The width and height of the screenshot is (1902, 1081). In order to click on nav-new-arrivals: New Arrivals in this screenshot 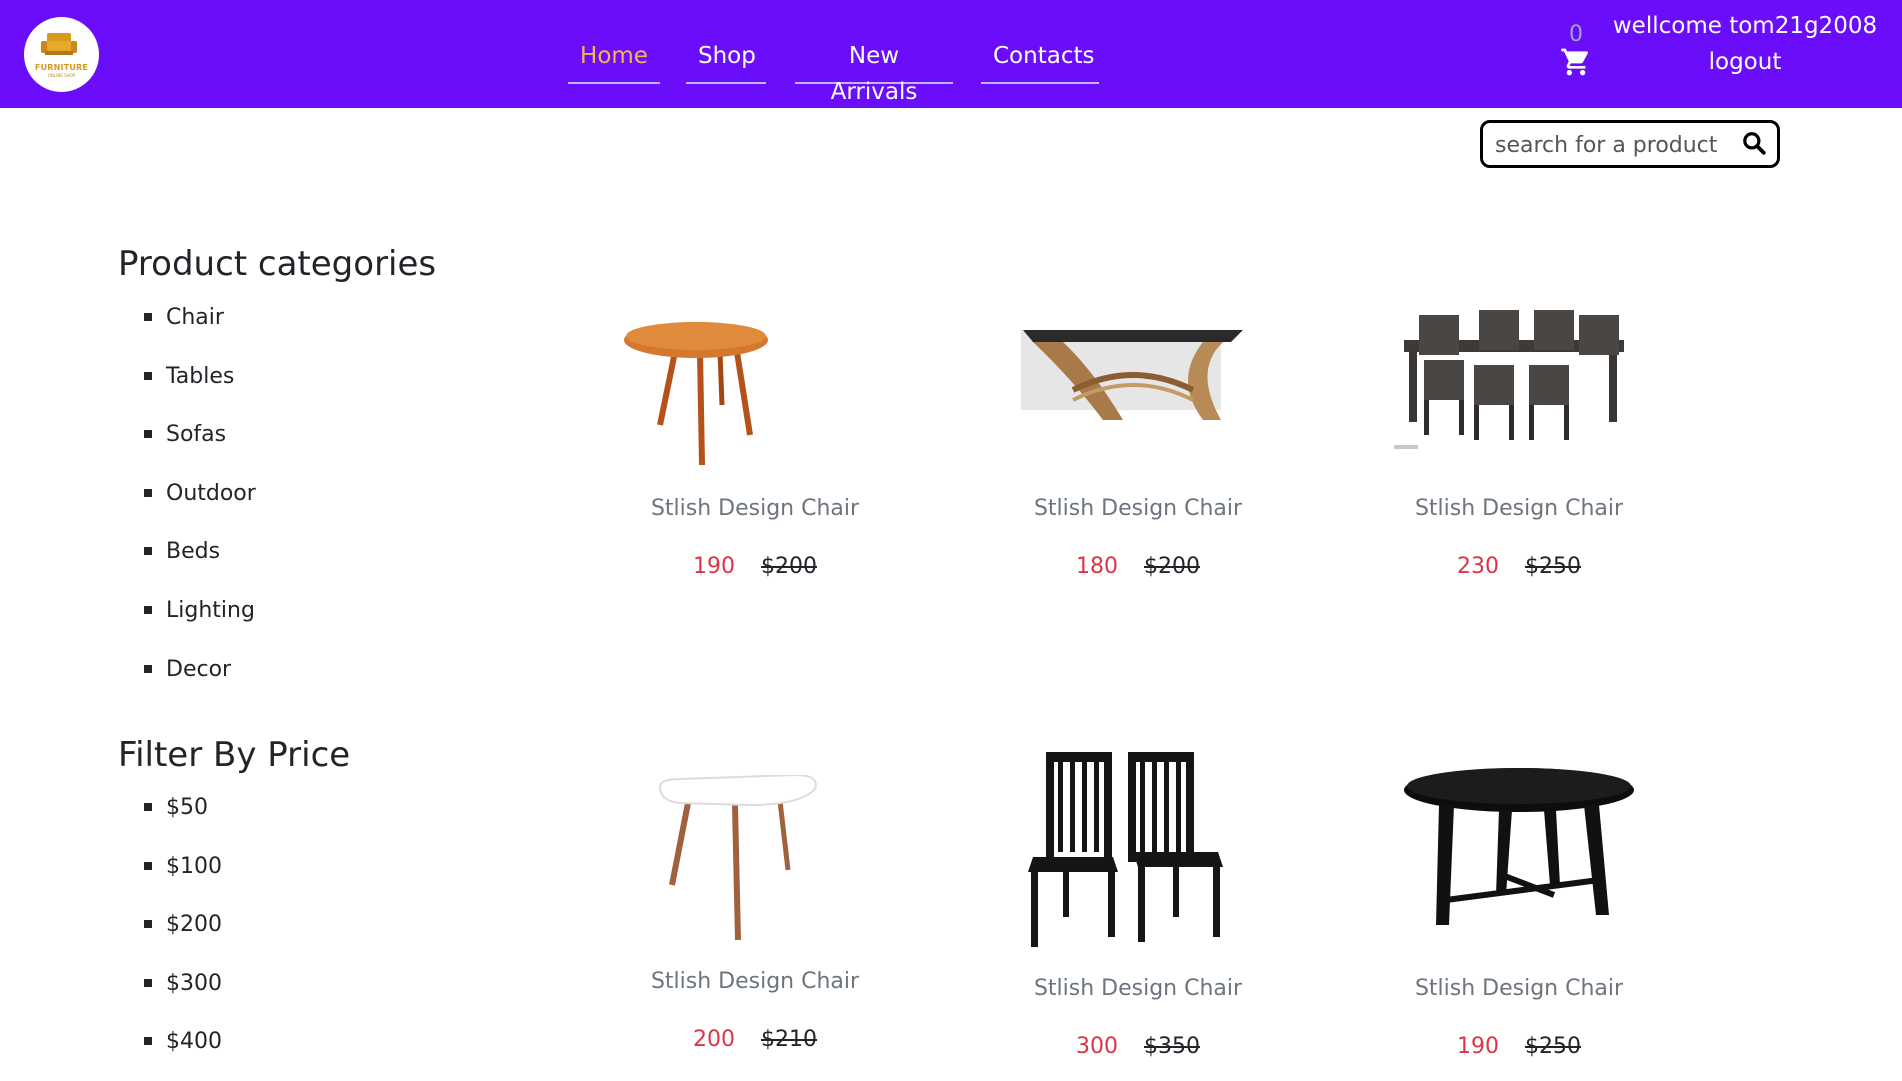, I will do `click(874, 71)`.